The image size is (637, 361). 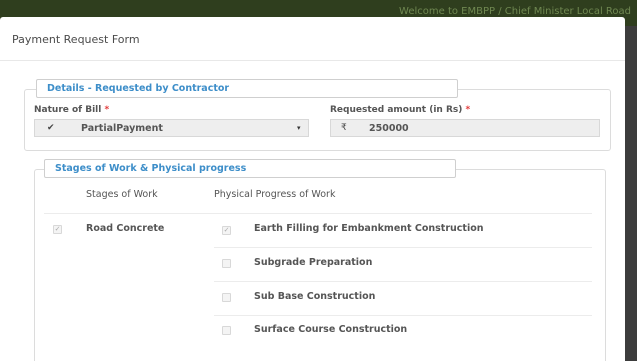 What do you see at coordinates (315, 296) in the screenshot?
I see `progress-item-label: Sub Base Construction` at bounding box center [315, 296].